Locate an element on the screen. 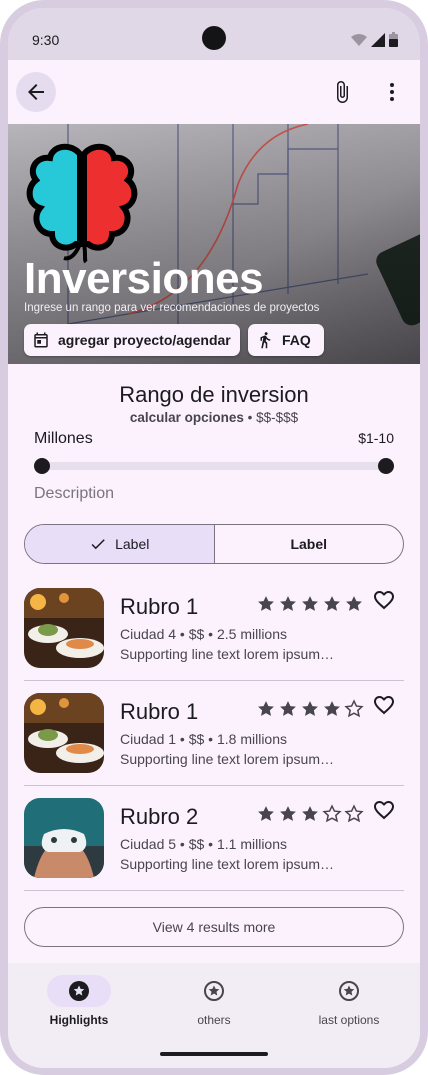  walking-person-icon is located at coordinates (265, 340).